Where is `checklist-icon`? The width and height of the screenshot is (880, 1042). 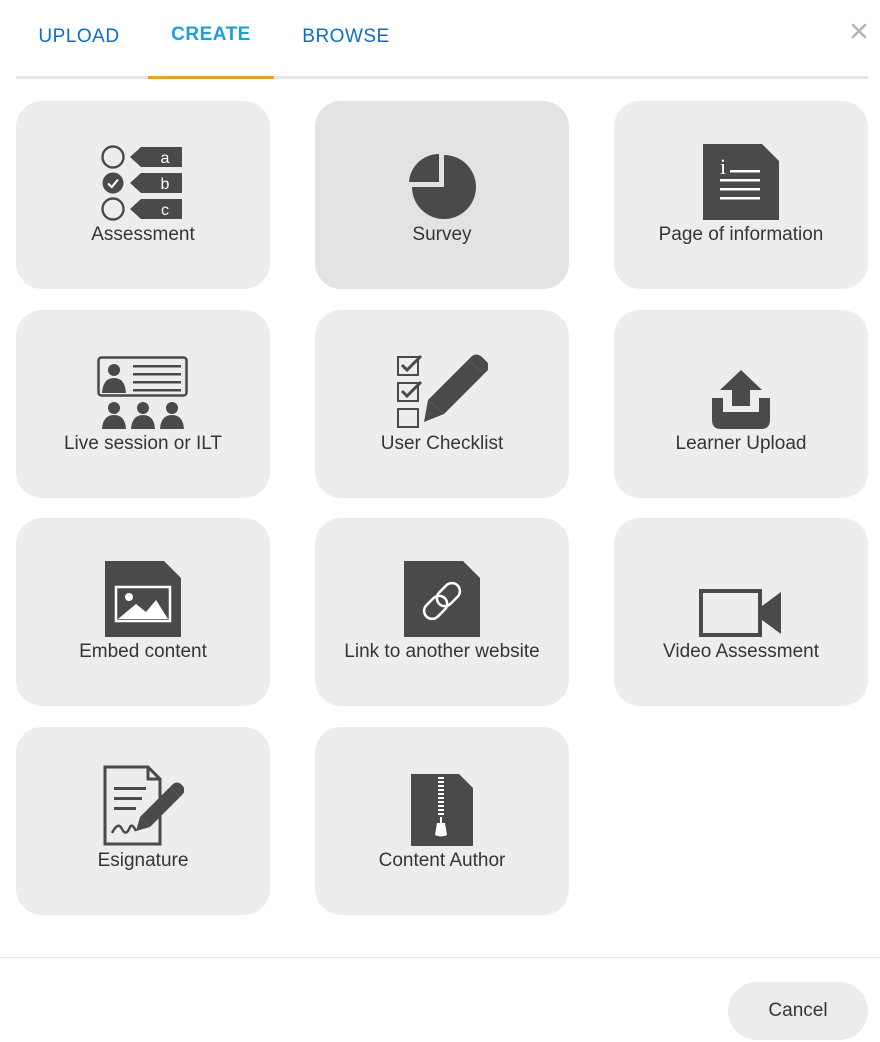 checklist-icon is located at coordinates (442, 391).